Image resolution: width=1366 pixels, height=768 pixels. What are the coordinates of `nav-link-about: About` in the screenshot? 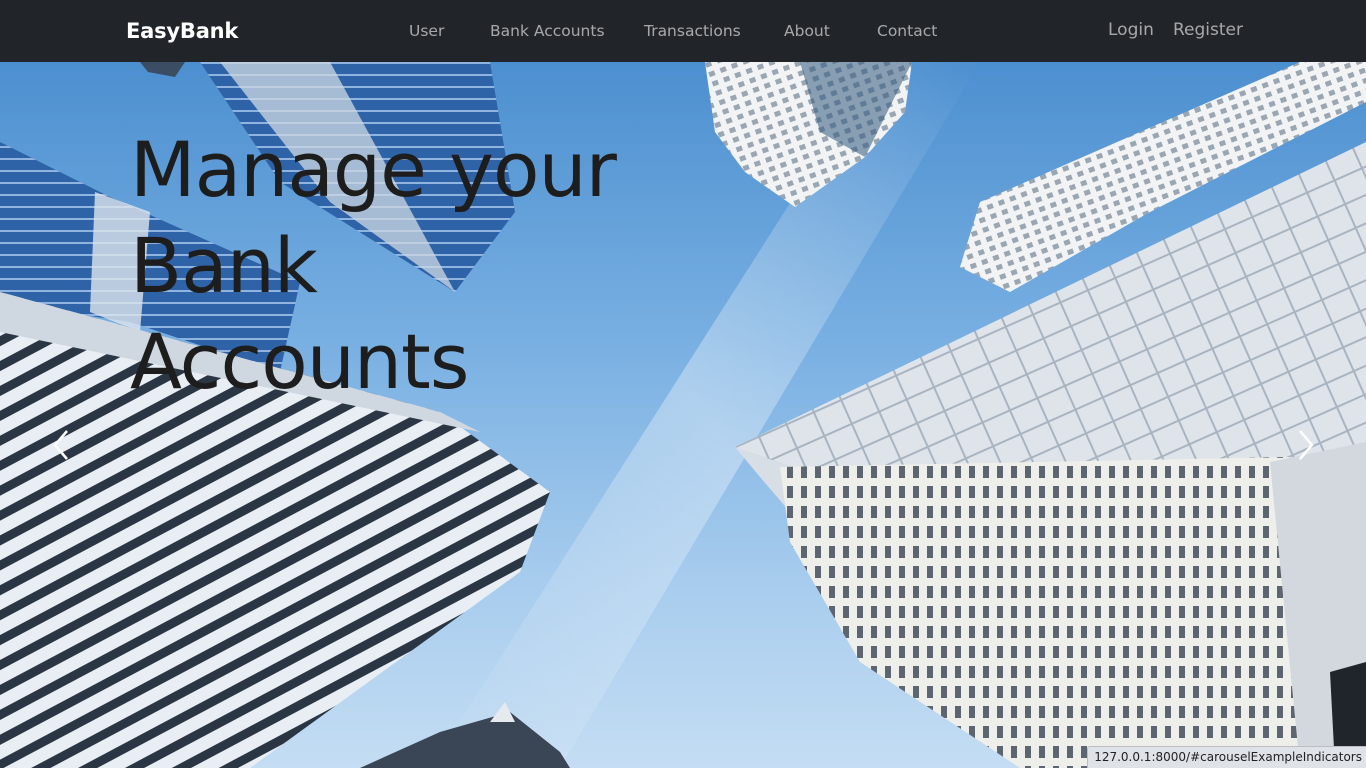 It's located at (807, 31).